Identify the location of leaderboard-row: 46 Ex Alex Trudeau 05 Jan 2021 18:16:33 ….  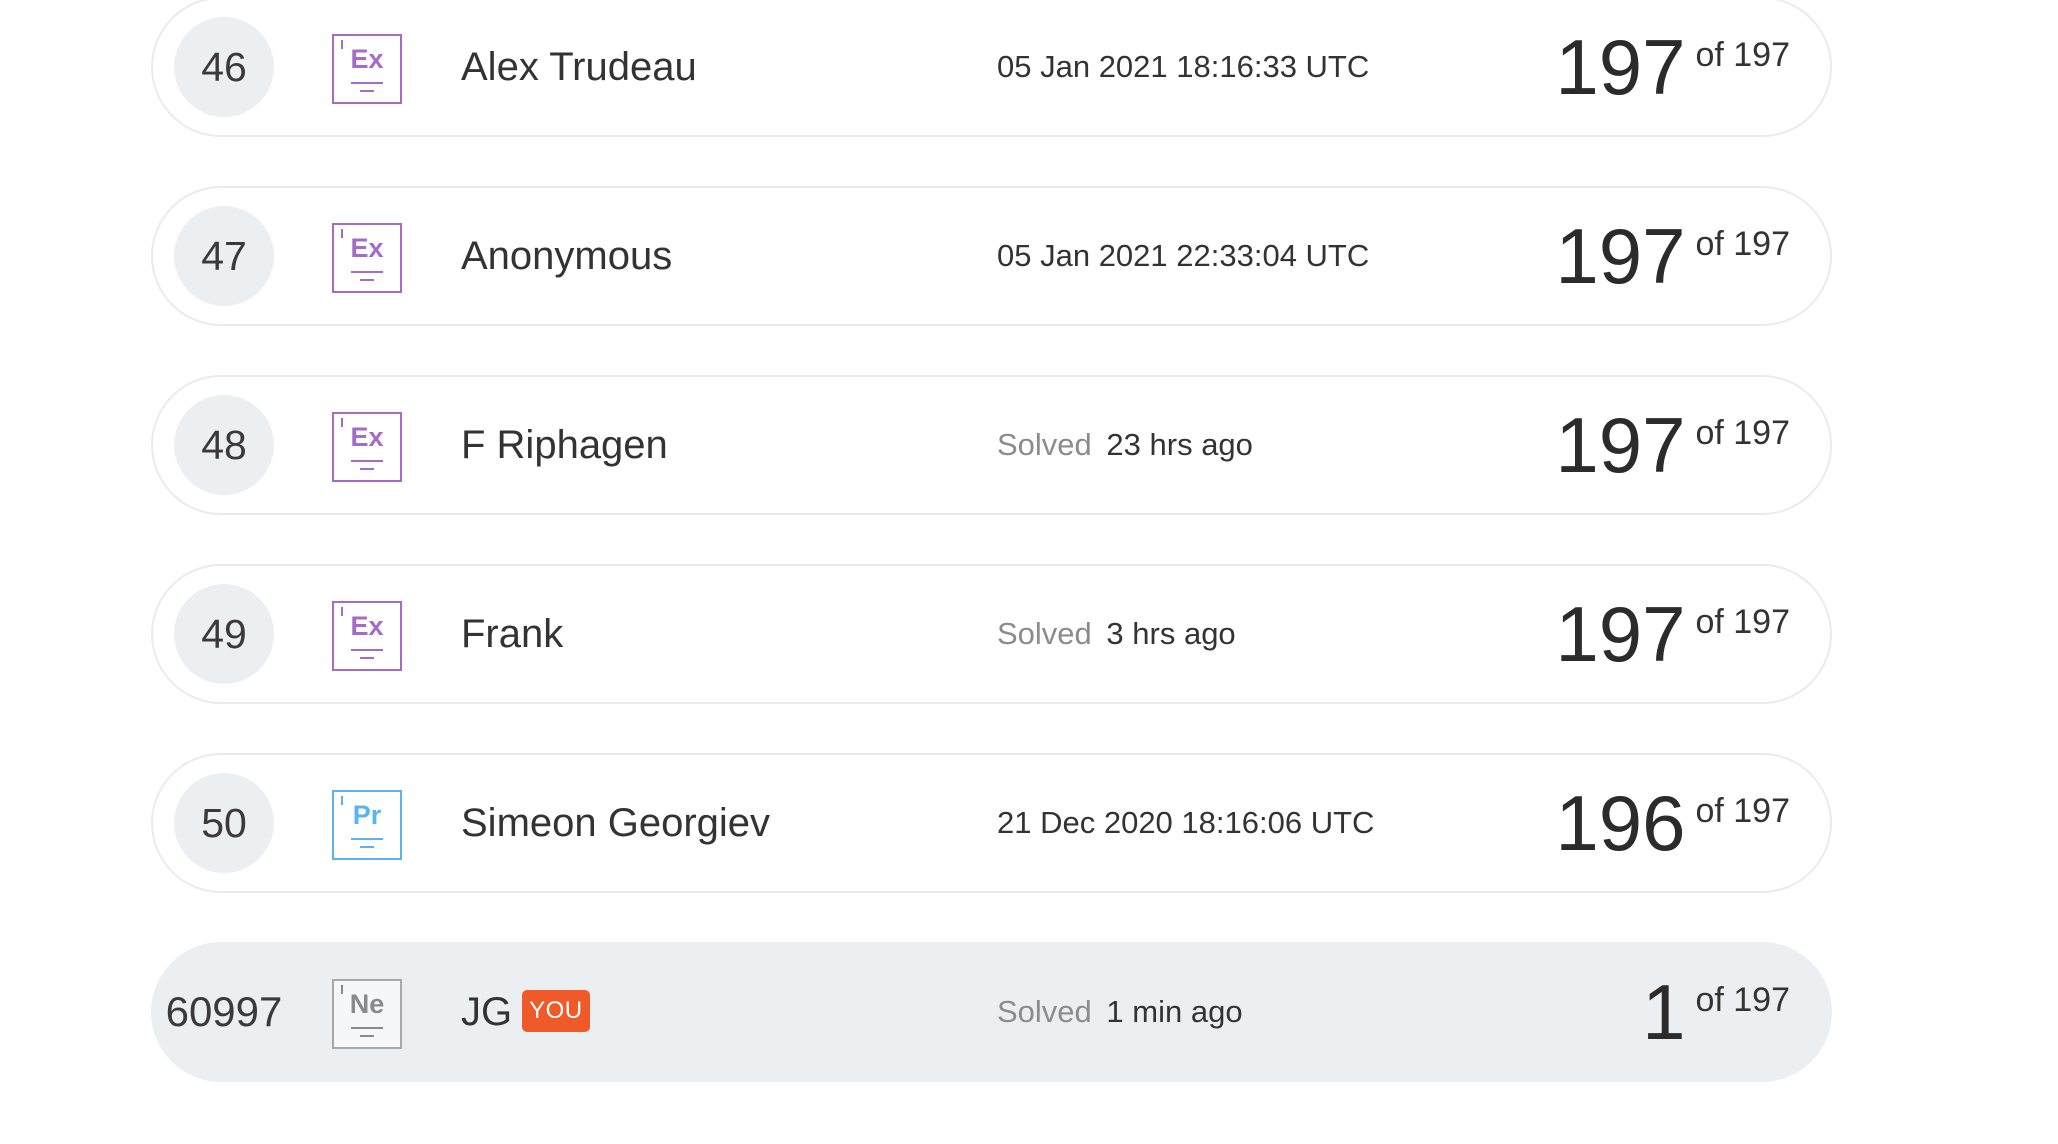
(991, 68).